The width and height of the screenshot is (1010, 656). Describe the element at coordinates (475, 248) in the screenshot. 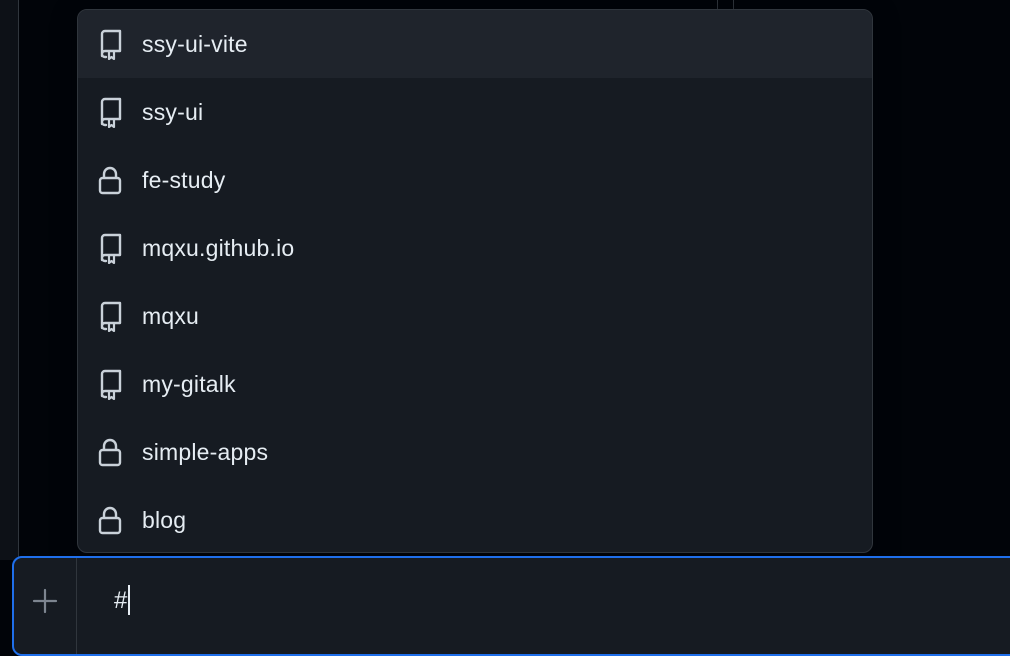

I see `suggestion-item: mqxu.github.io` at that location.